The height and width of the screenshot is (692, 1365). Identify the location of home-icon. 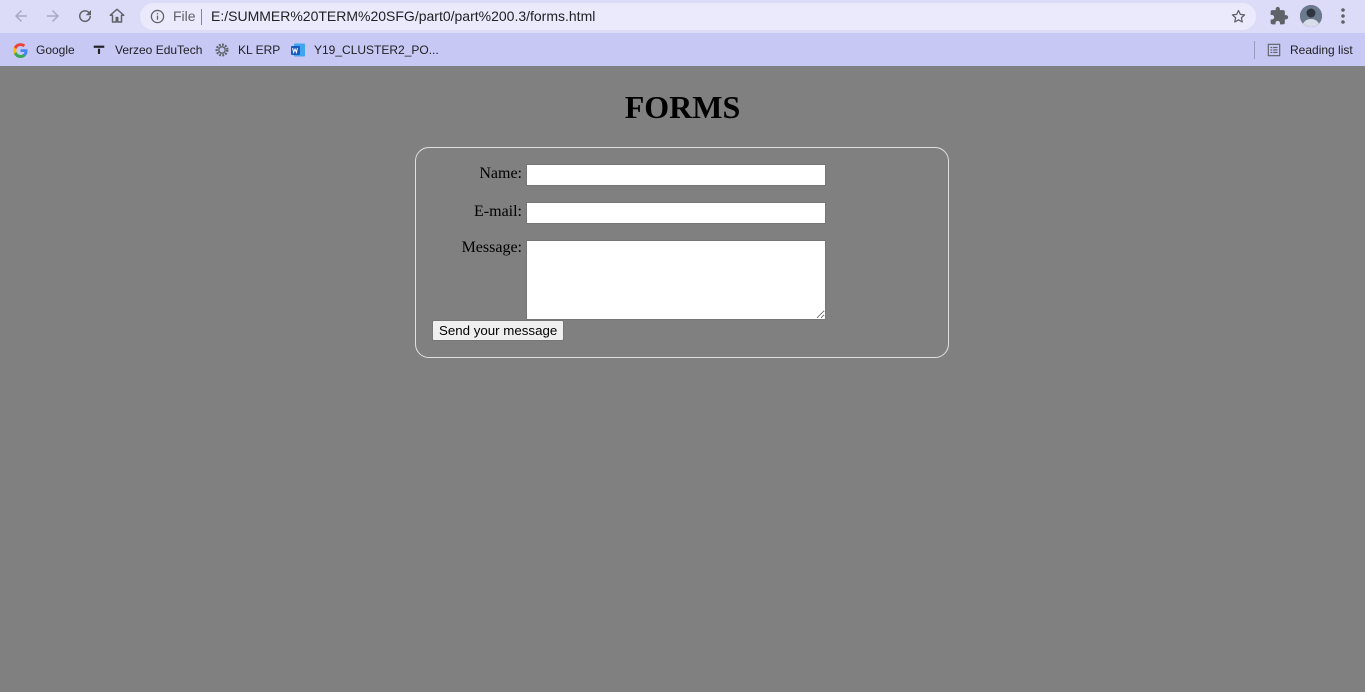
(117, 15).